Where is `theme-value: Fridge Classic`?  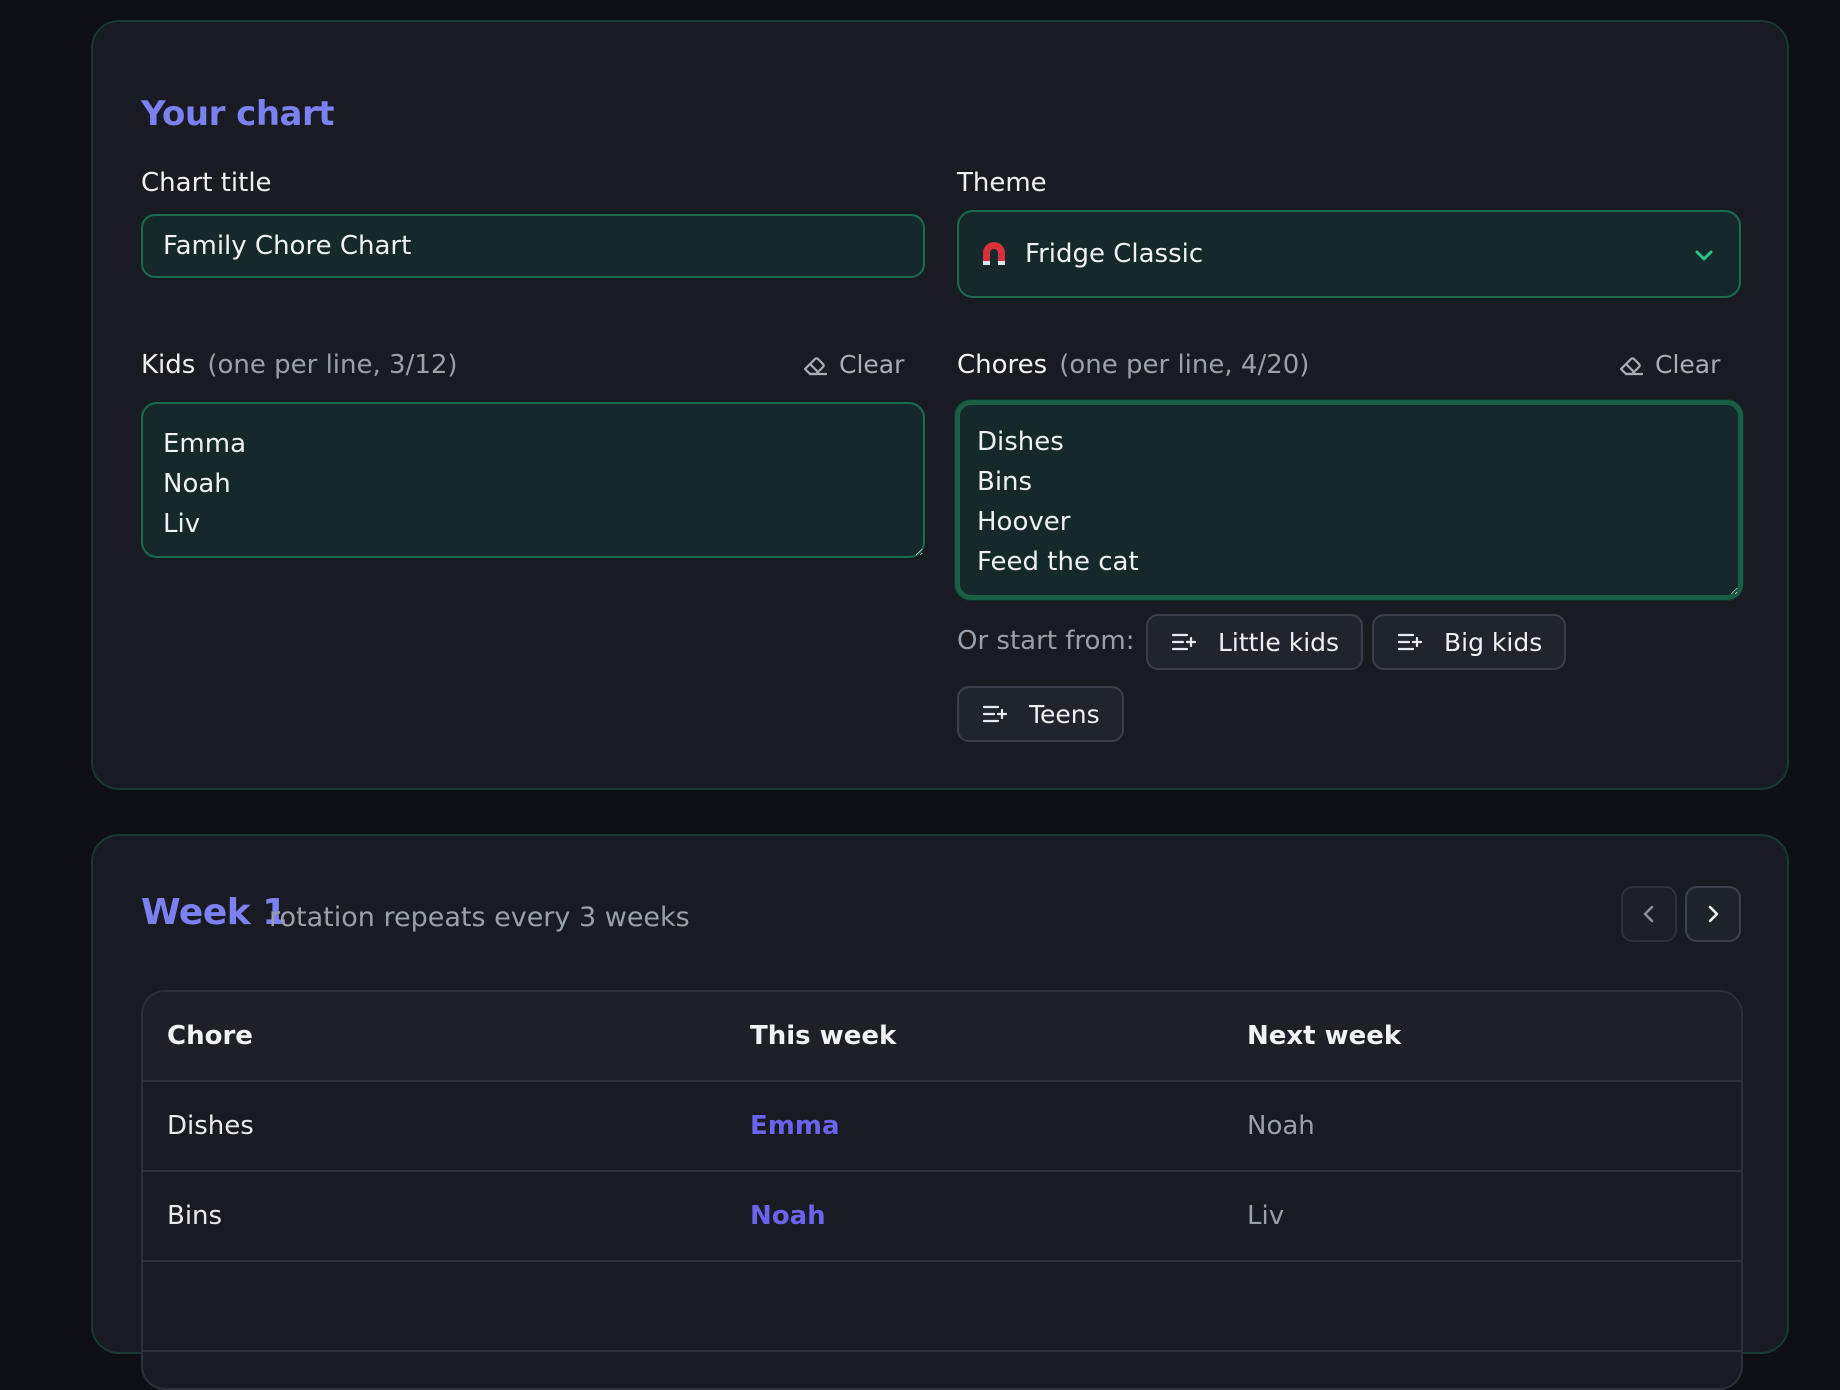 theme-value: Fridge Classic is located at coordinates (1114, 254).